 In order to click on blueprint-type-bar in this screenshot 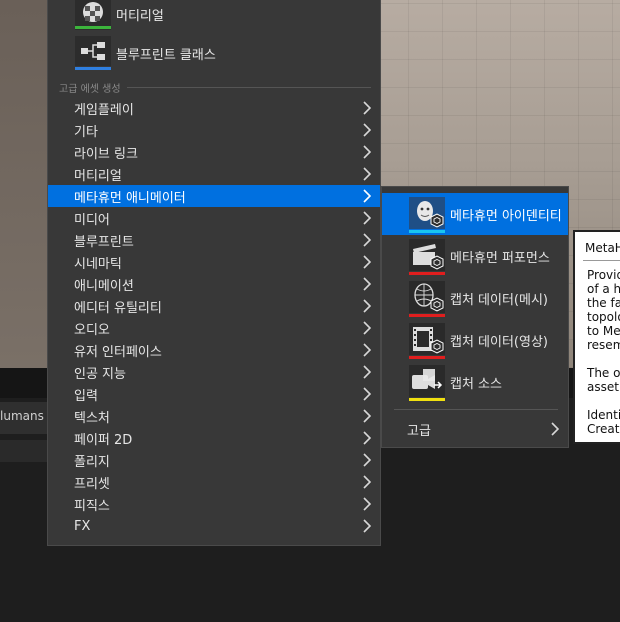, I will do `click(93, 68)`.